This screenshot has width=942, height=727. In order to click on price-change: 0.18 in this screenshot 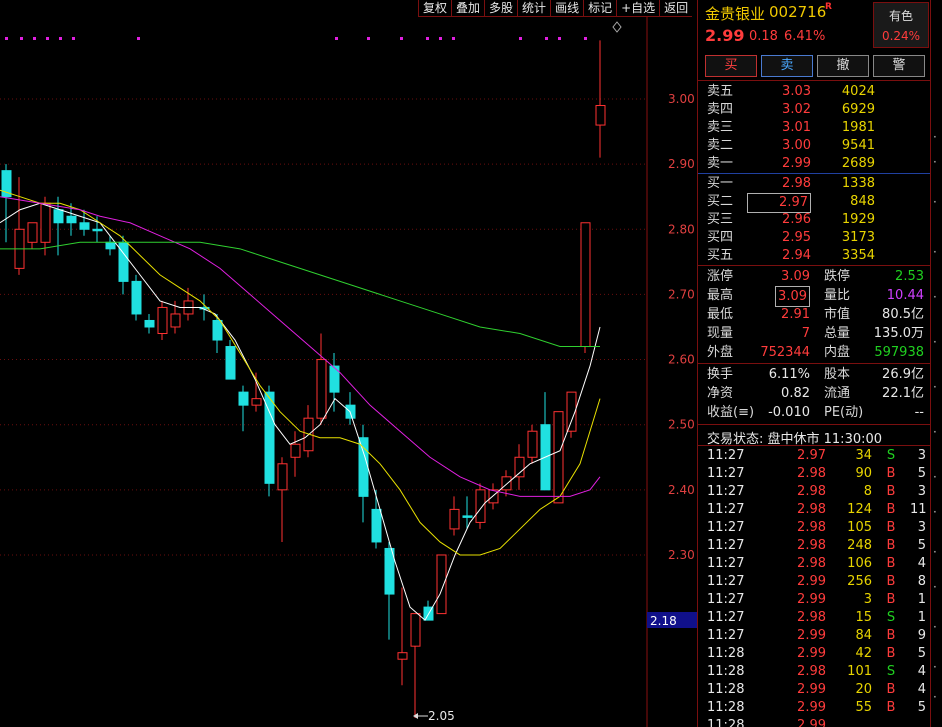, I will do `click(763, 36)`.